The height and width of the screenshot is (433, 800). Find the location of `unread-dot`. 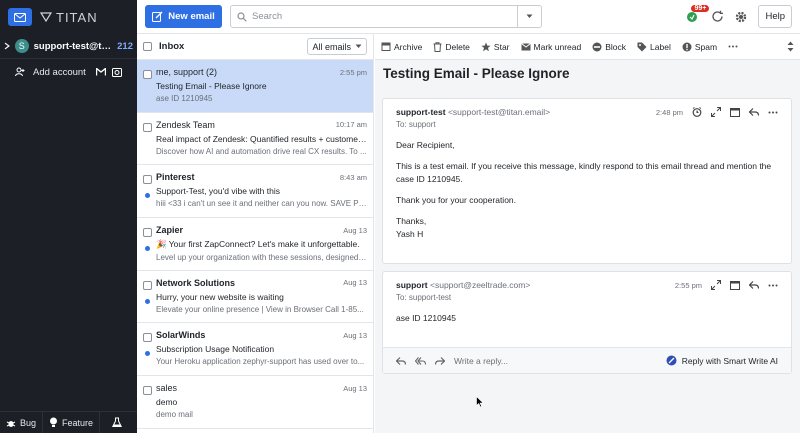

unread-dot is located at coordinates (147, 249).